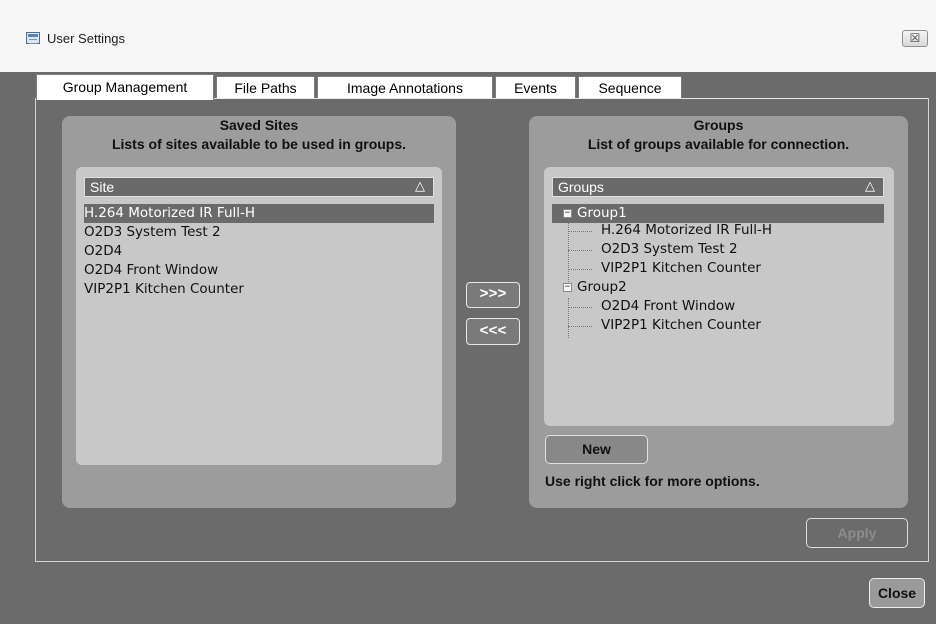 The image size is (936, 624). I want to click on site-list-item: H.264 Motorized IR Full-H, so click(259, 213).